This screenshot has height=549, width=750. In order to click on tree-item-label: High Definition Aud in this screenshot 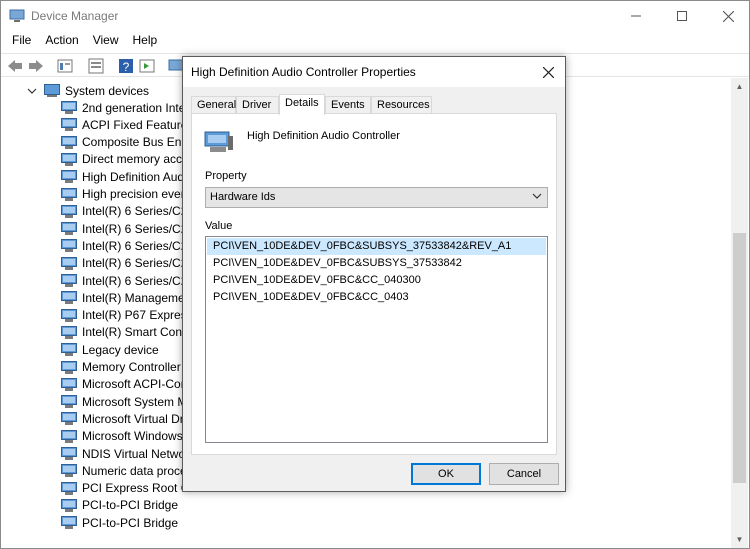, I will do `click(133, 176)`.